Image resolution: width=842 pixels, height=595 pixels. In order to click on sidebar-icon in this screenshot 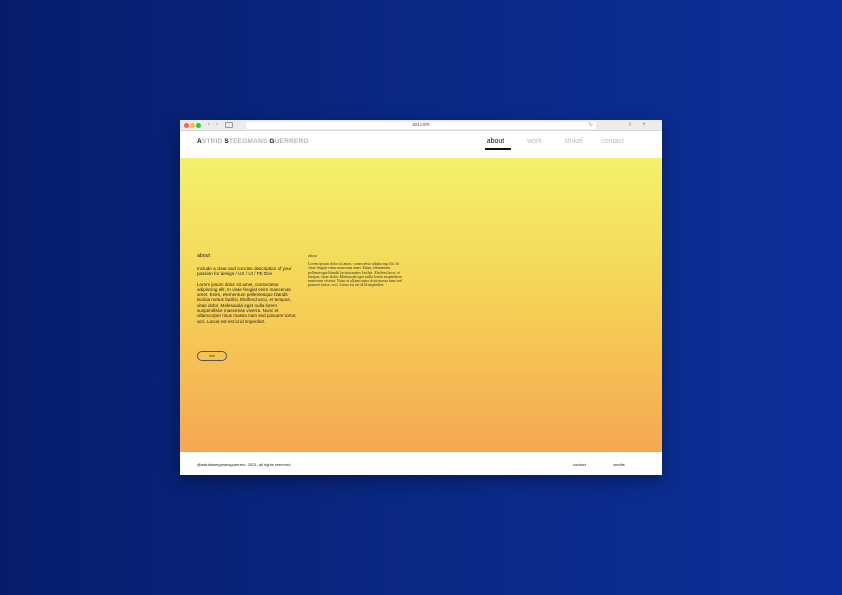, I will do `click(229, 125)`.